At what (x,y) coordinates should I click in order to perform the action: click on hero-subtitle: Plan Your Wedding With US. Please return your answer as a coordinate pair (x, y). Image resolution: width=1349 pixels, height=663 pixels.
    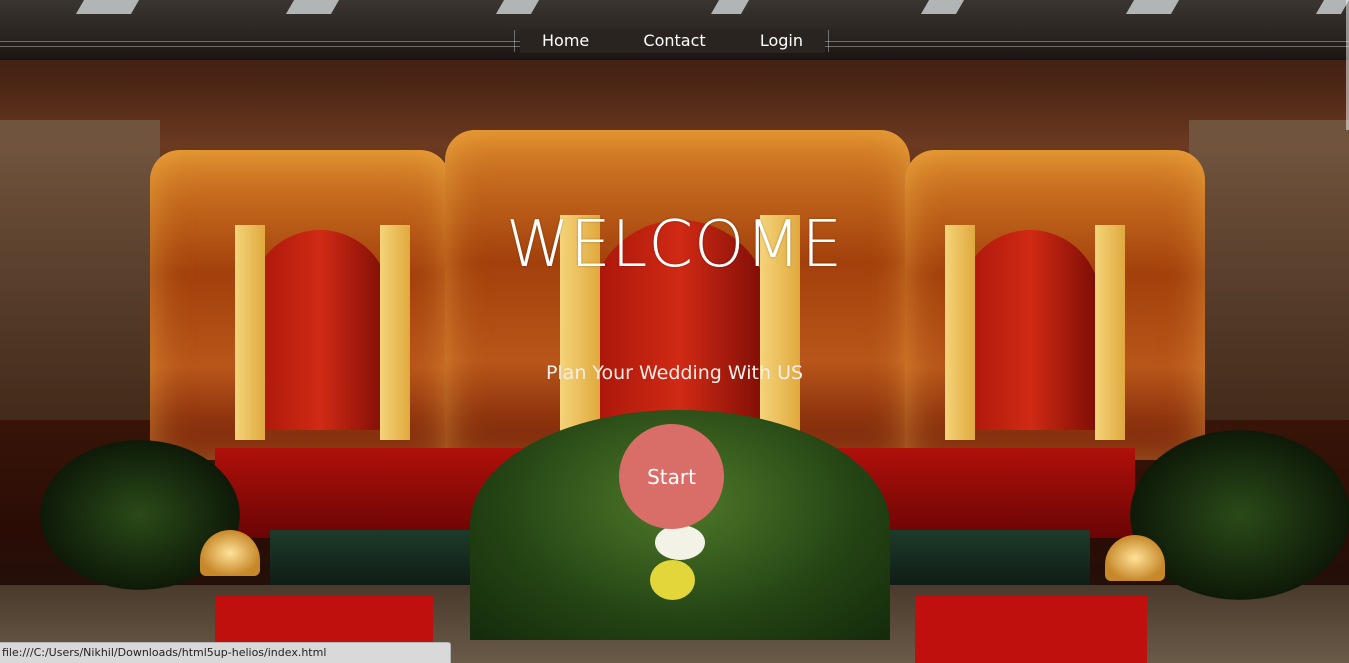
    Looking at the image, I should click on (674, 373).